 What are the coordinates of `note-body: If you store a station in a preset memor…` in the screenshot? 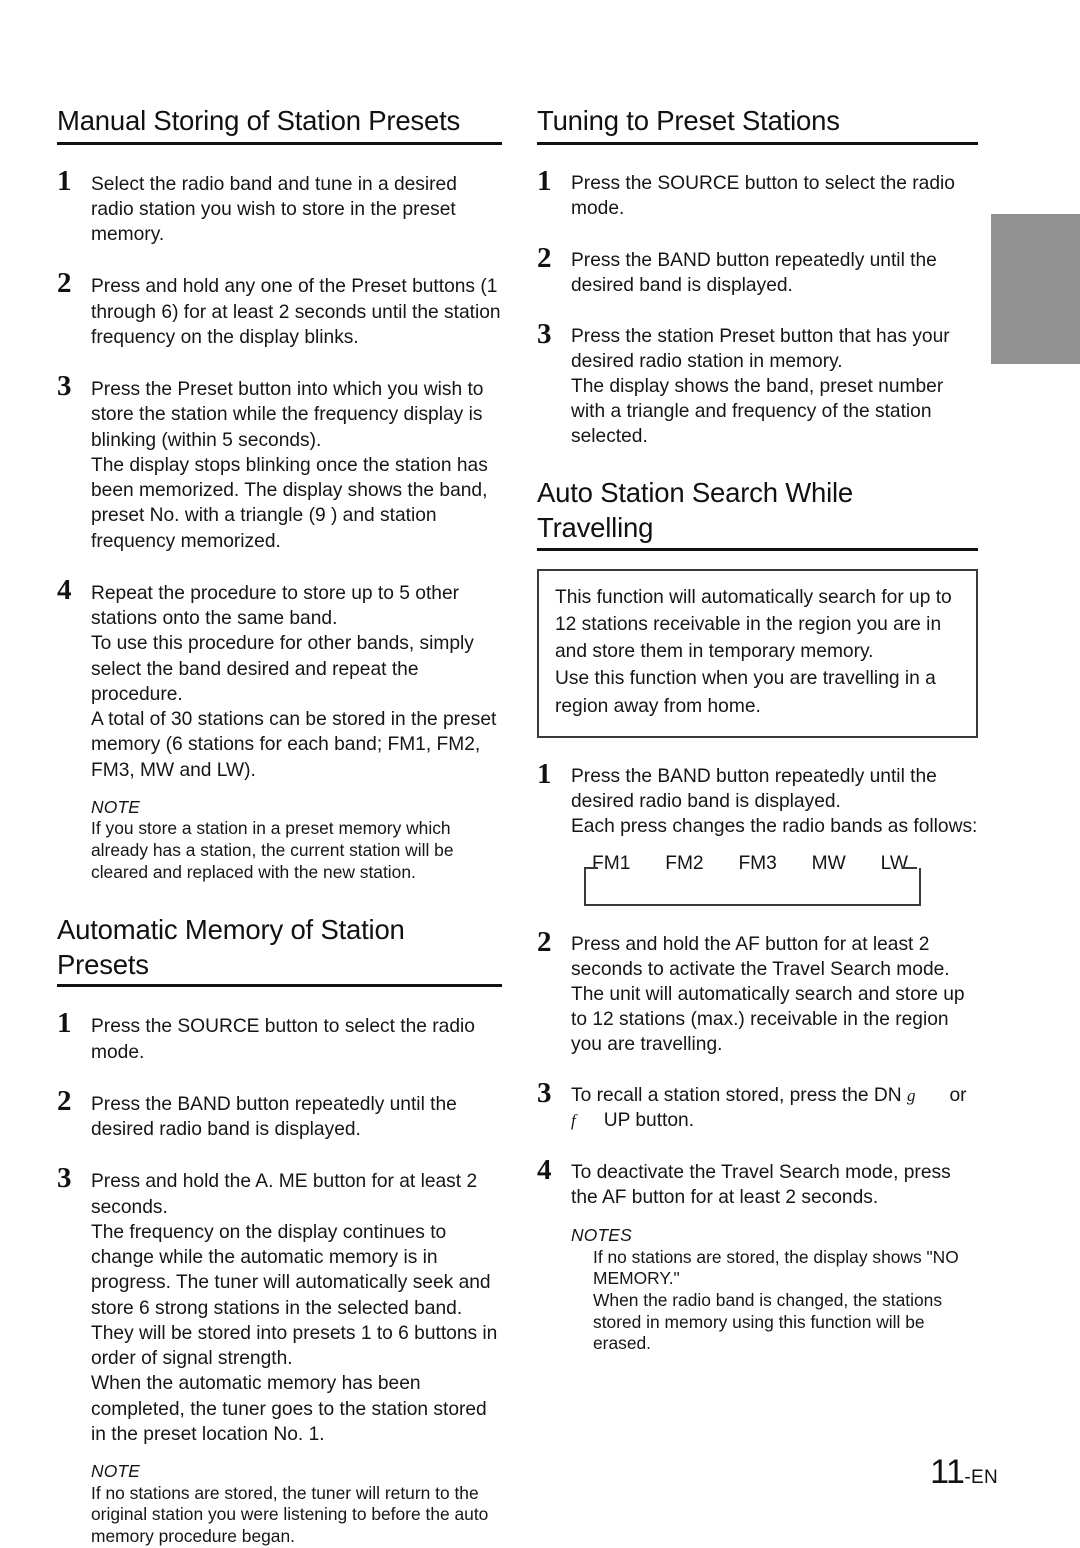 It's located at (272, 850).